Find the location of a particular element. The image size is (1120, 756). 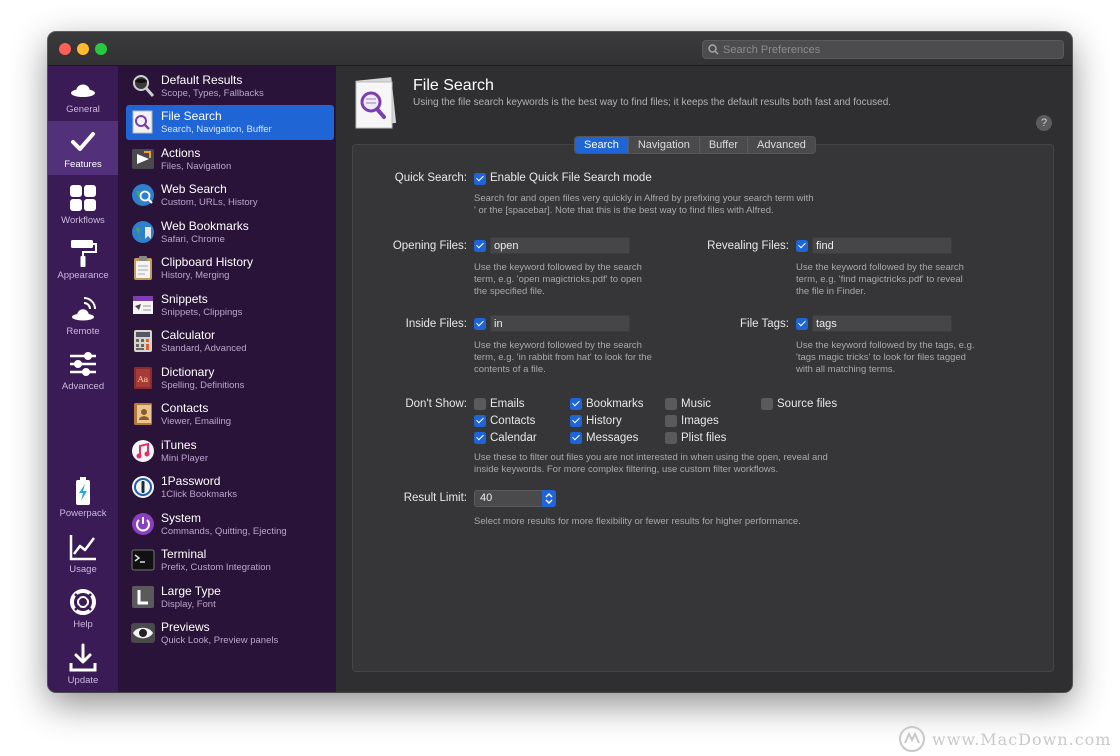

feature-file-search: File Search Search, Navigation, Buffer is located at coordinates (230, 122).